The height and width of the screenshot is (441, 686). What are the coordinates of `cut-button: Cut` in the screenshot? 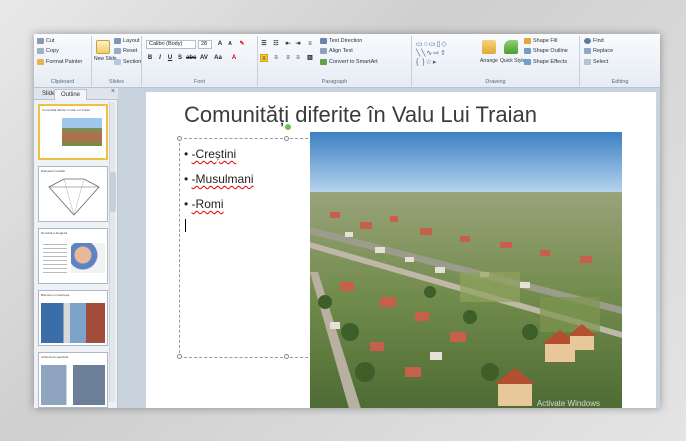 It's located at (46, 41).